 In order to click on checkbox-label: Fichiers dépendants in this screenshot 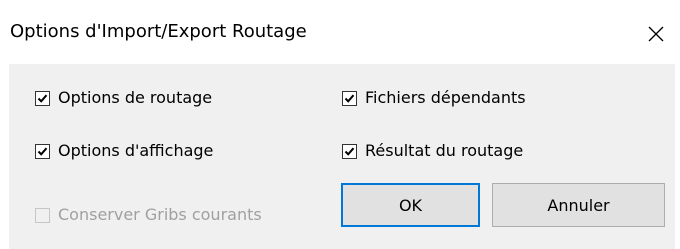, I will do `click(445, 97)`.